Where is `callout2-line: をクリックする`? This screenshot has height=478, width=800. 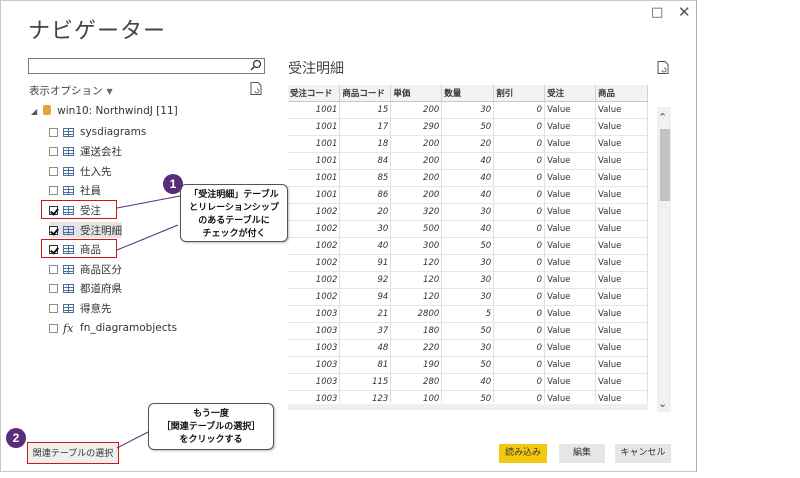
callout2-line: をクリックする is located at coordinates (211, 440).